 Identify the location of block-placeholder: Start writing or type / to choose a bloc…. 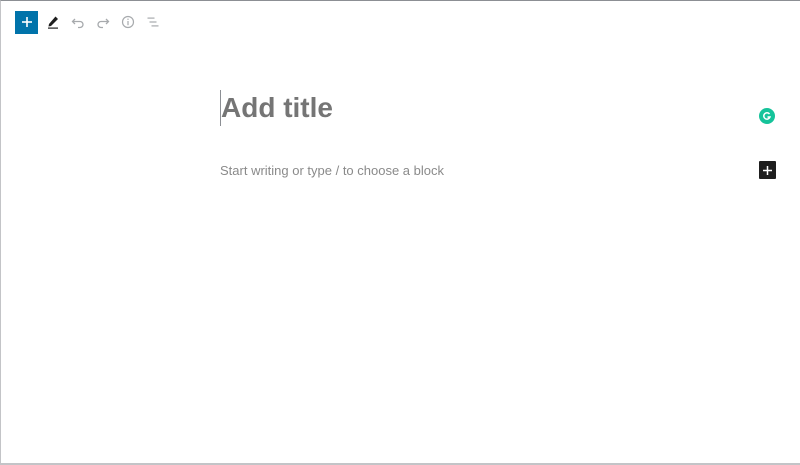
(332, 171).